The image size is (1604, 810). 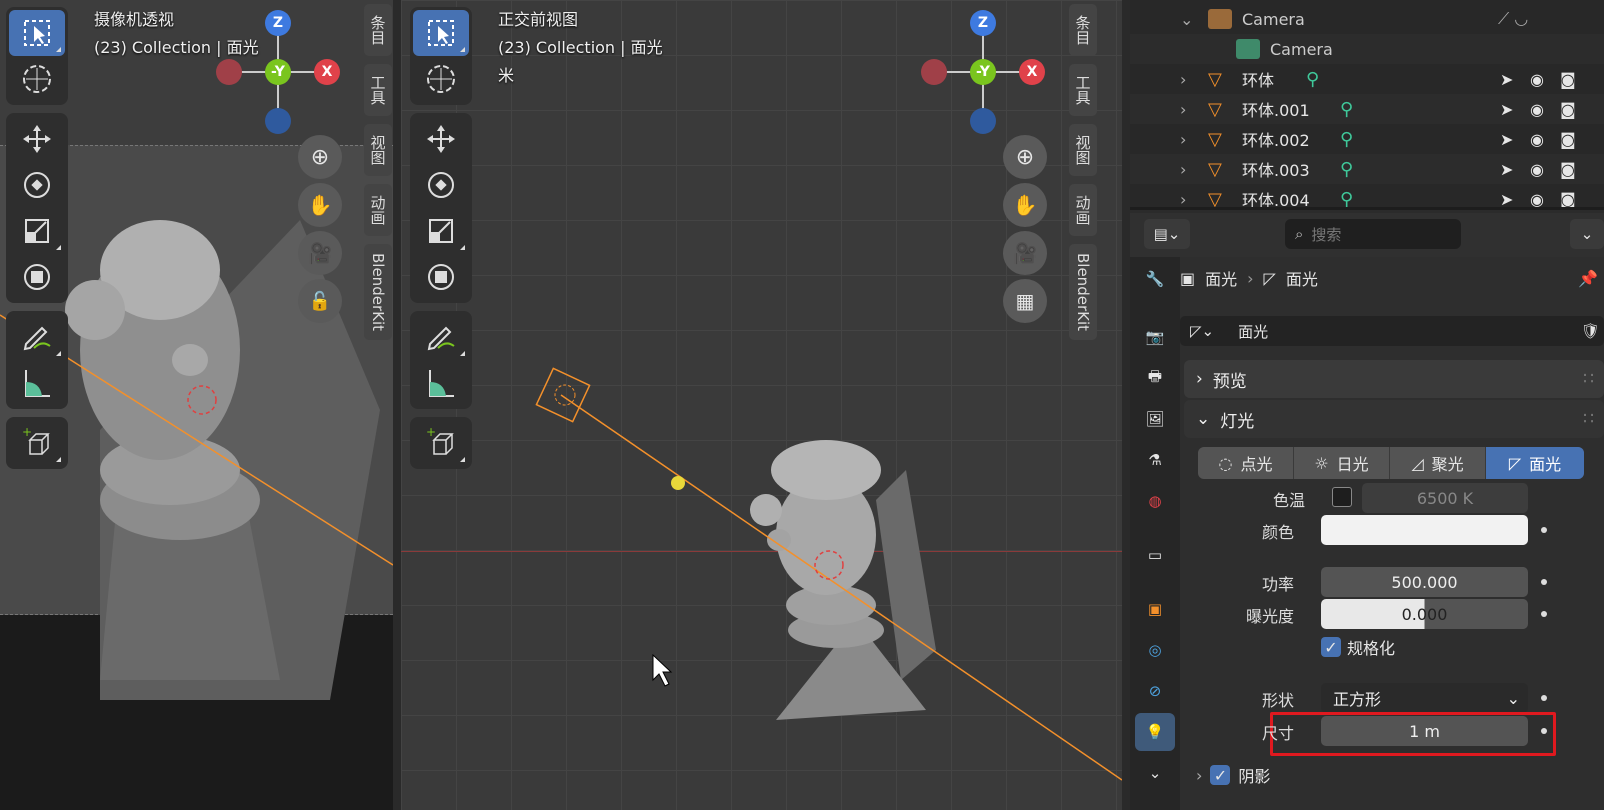 I want to click on light-type-area: ◸ 面光, so click(x=1535, y=463).